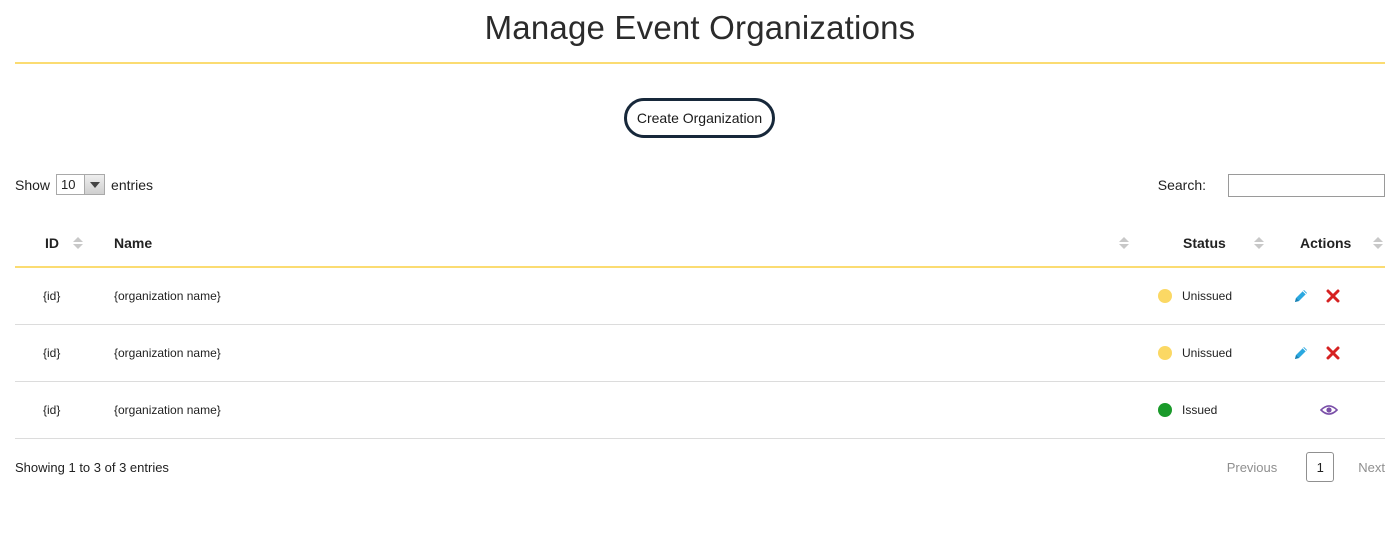 The image size is (1400, 558). I want to click on pagination: Previous 1 Next, so click(1306, 467).